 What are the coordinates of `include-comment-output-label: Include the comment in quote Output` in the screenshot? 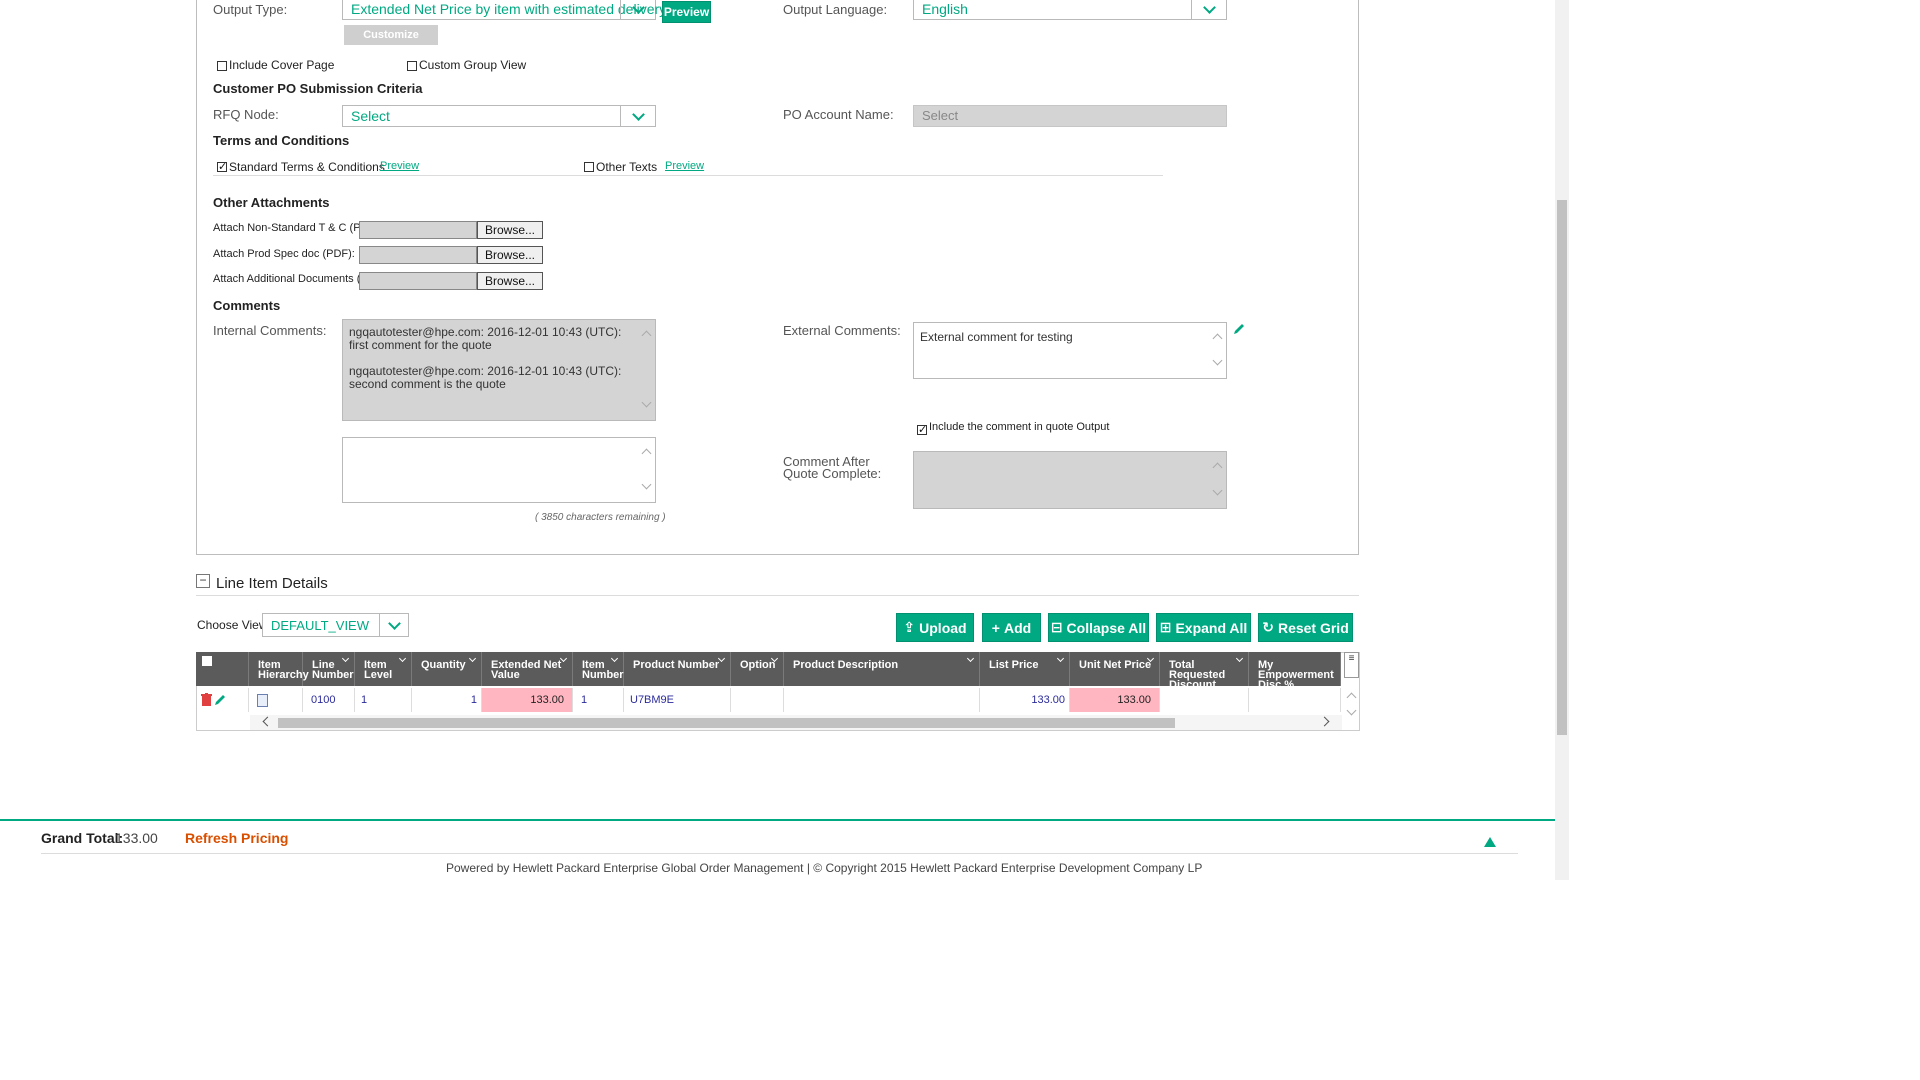 It's located at (1019, 427).